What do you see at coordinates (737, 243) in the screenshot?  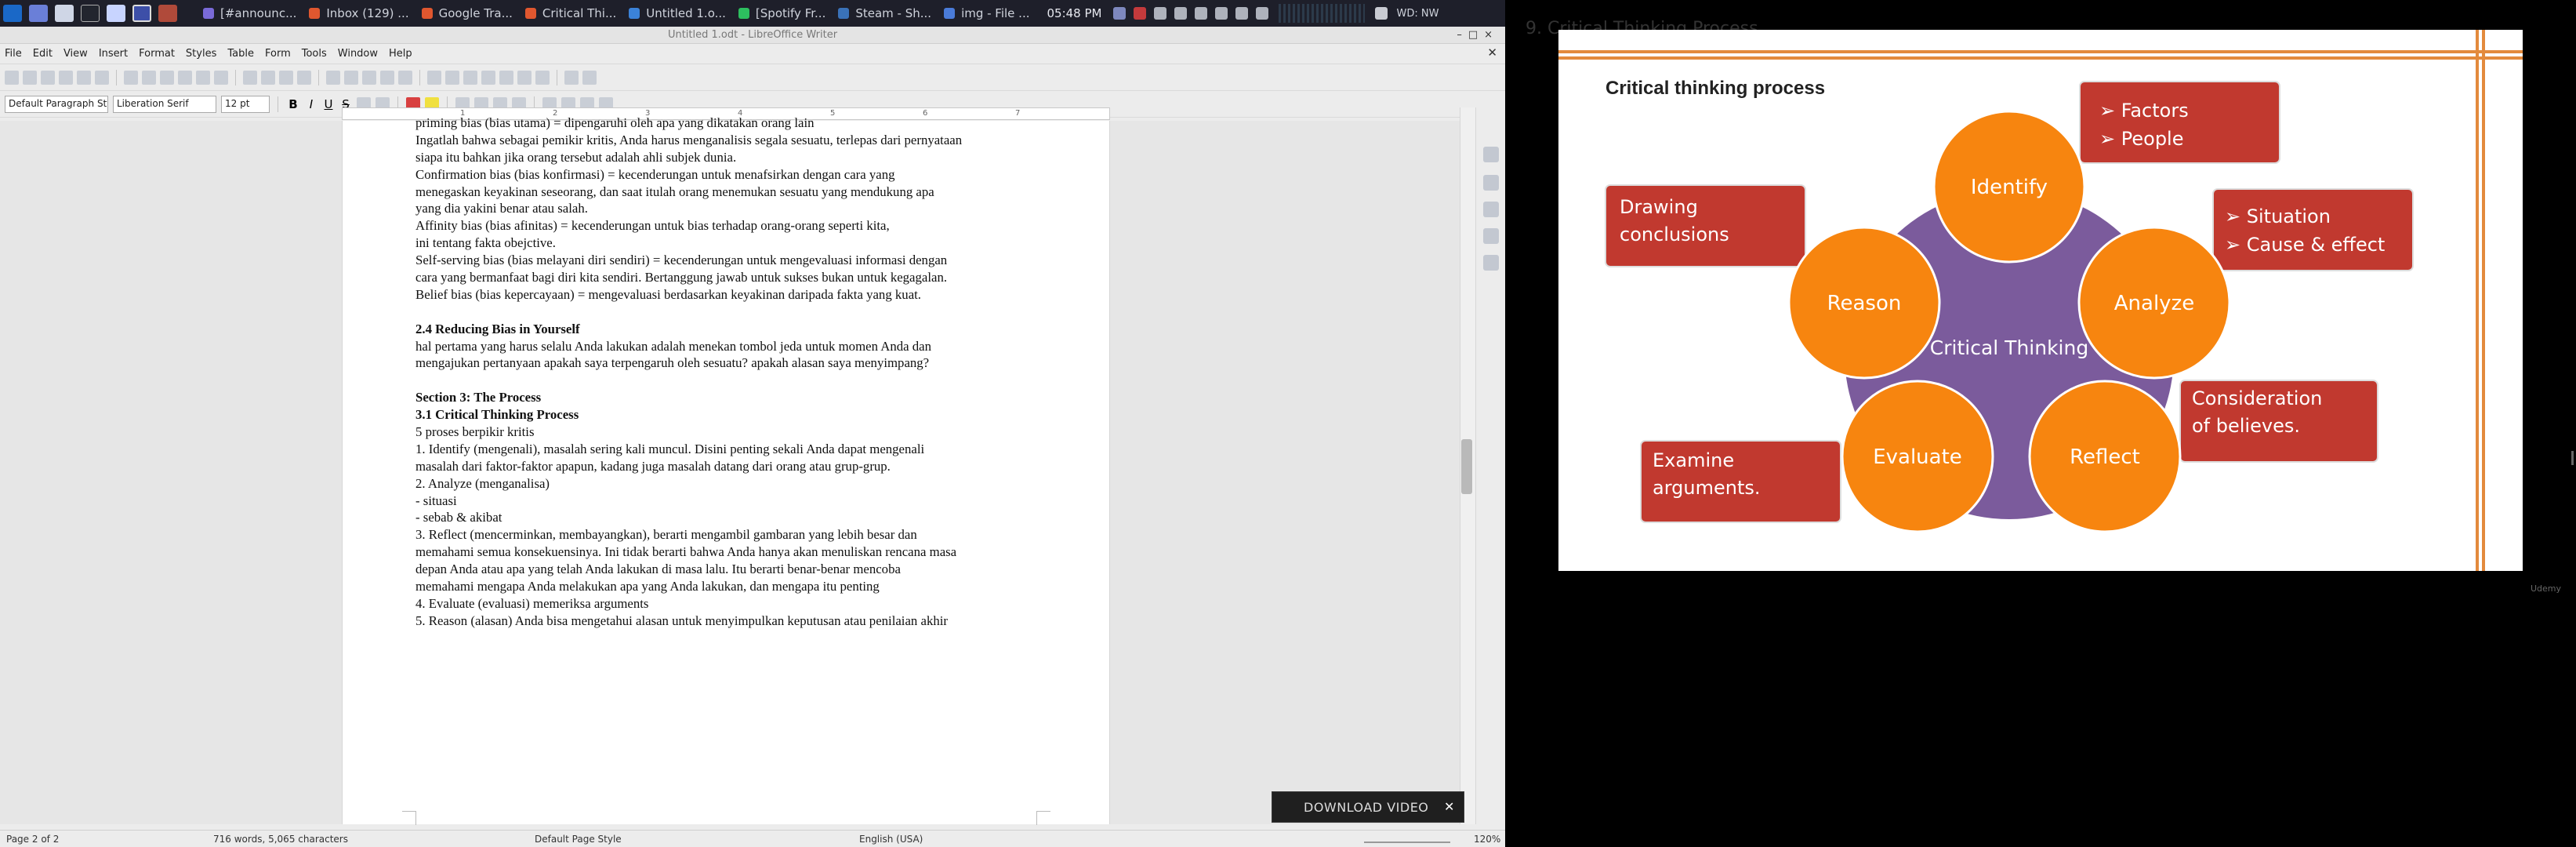 I see `document-line: ini tentang fakta obejctive.` at bounding box center [737, 243].